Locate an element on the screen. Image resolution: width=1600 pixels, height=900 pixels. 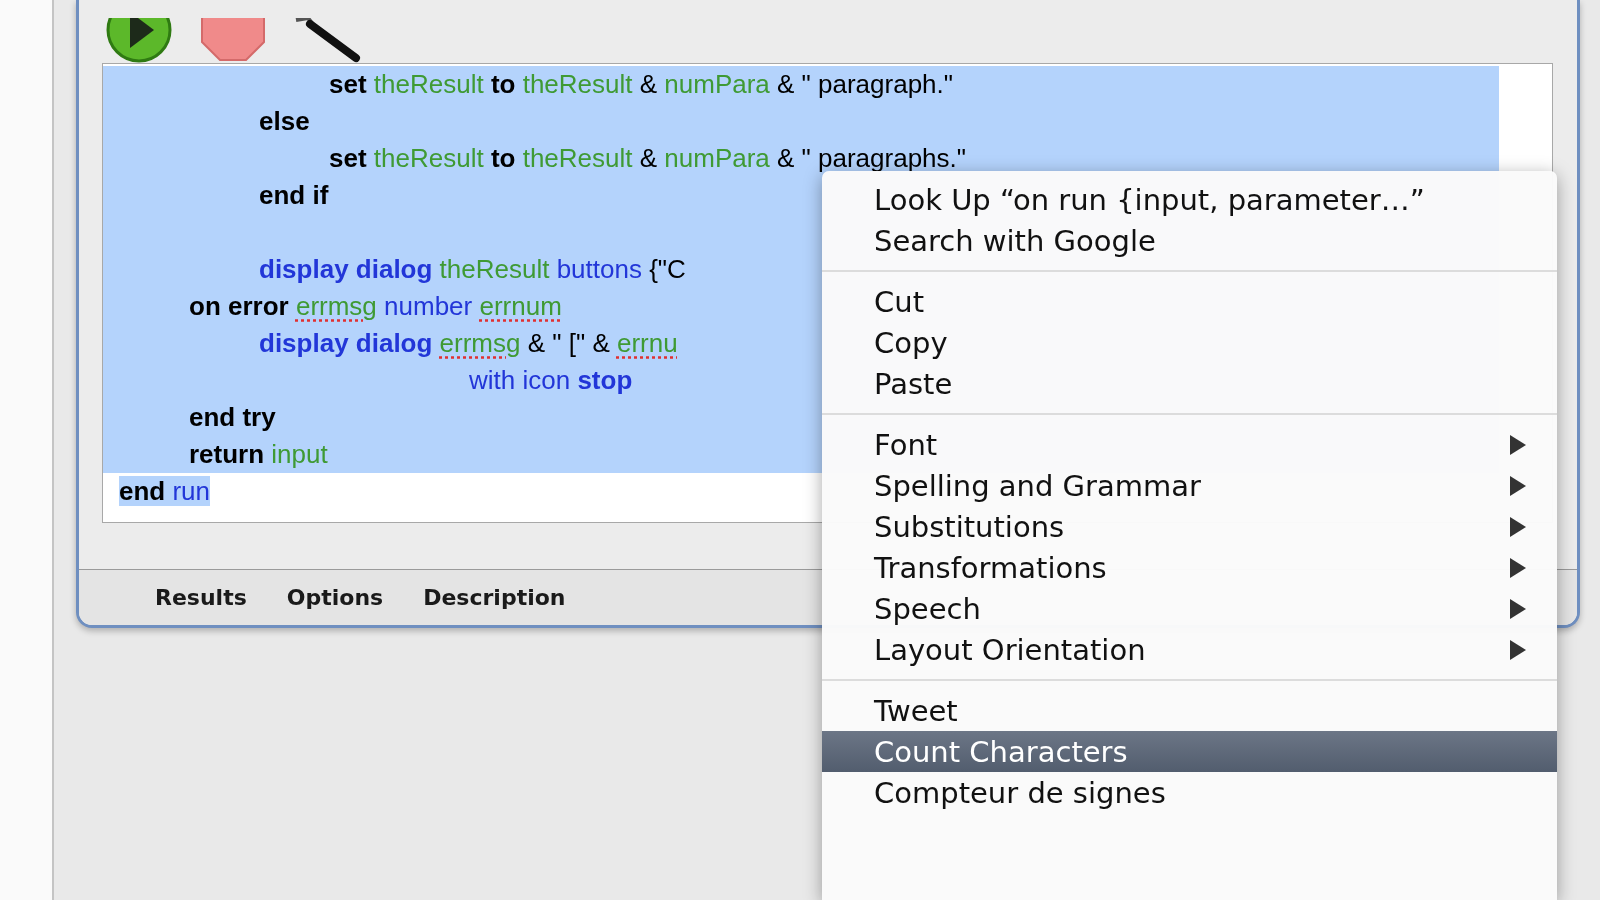
code-token: end if is located at coordinates (293, 195).